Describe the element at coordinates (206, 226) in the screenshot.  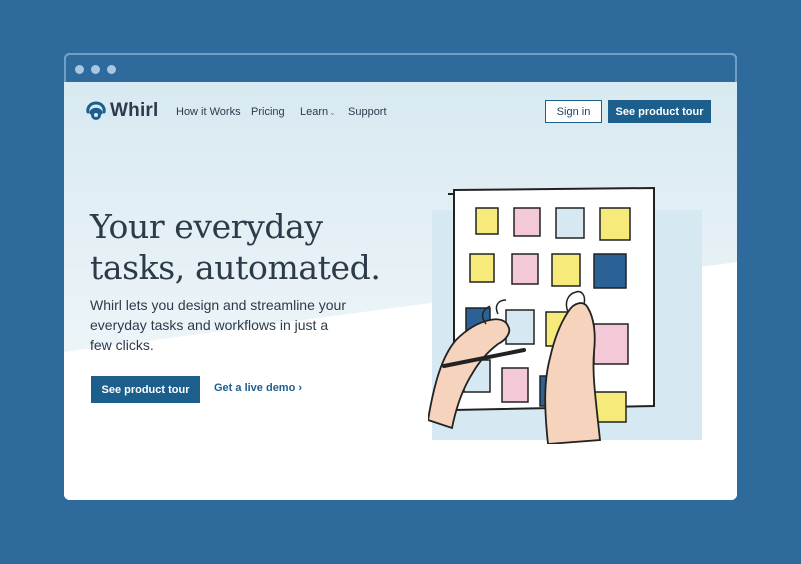
I see `hero-title-line-1: Your everyday` at that location.